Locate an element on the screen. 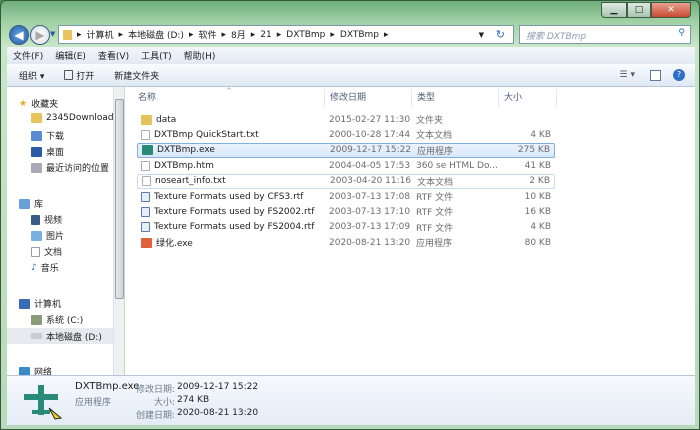 This screenshot has height=430, width=700. file-size: 16 KB is located at coordinates (537, 211).